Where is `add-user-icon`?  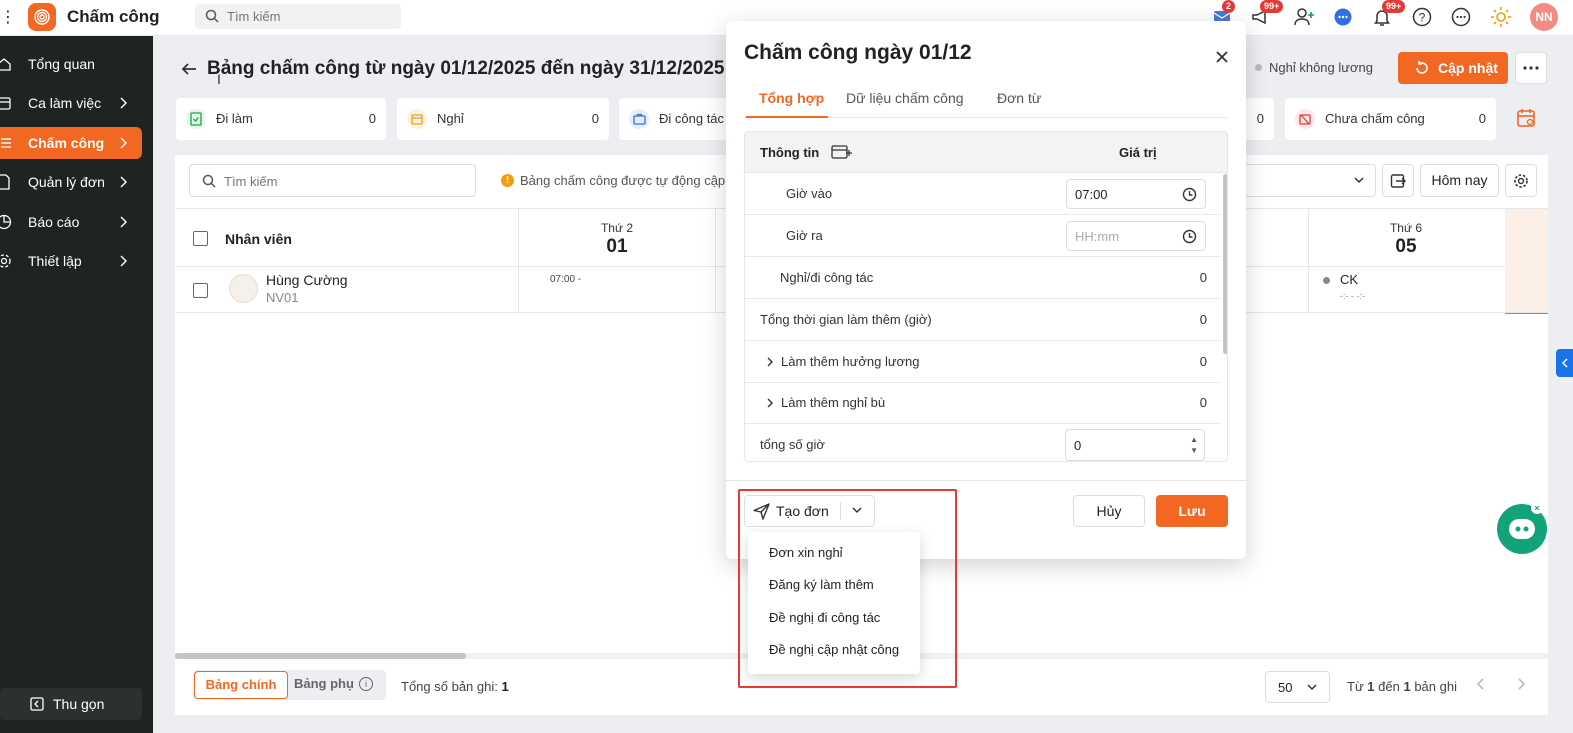
add-user-icon is located at coordinates (1304, 17).